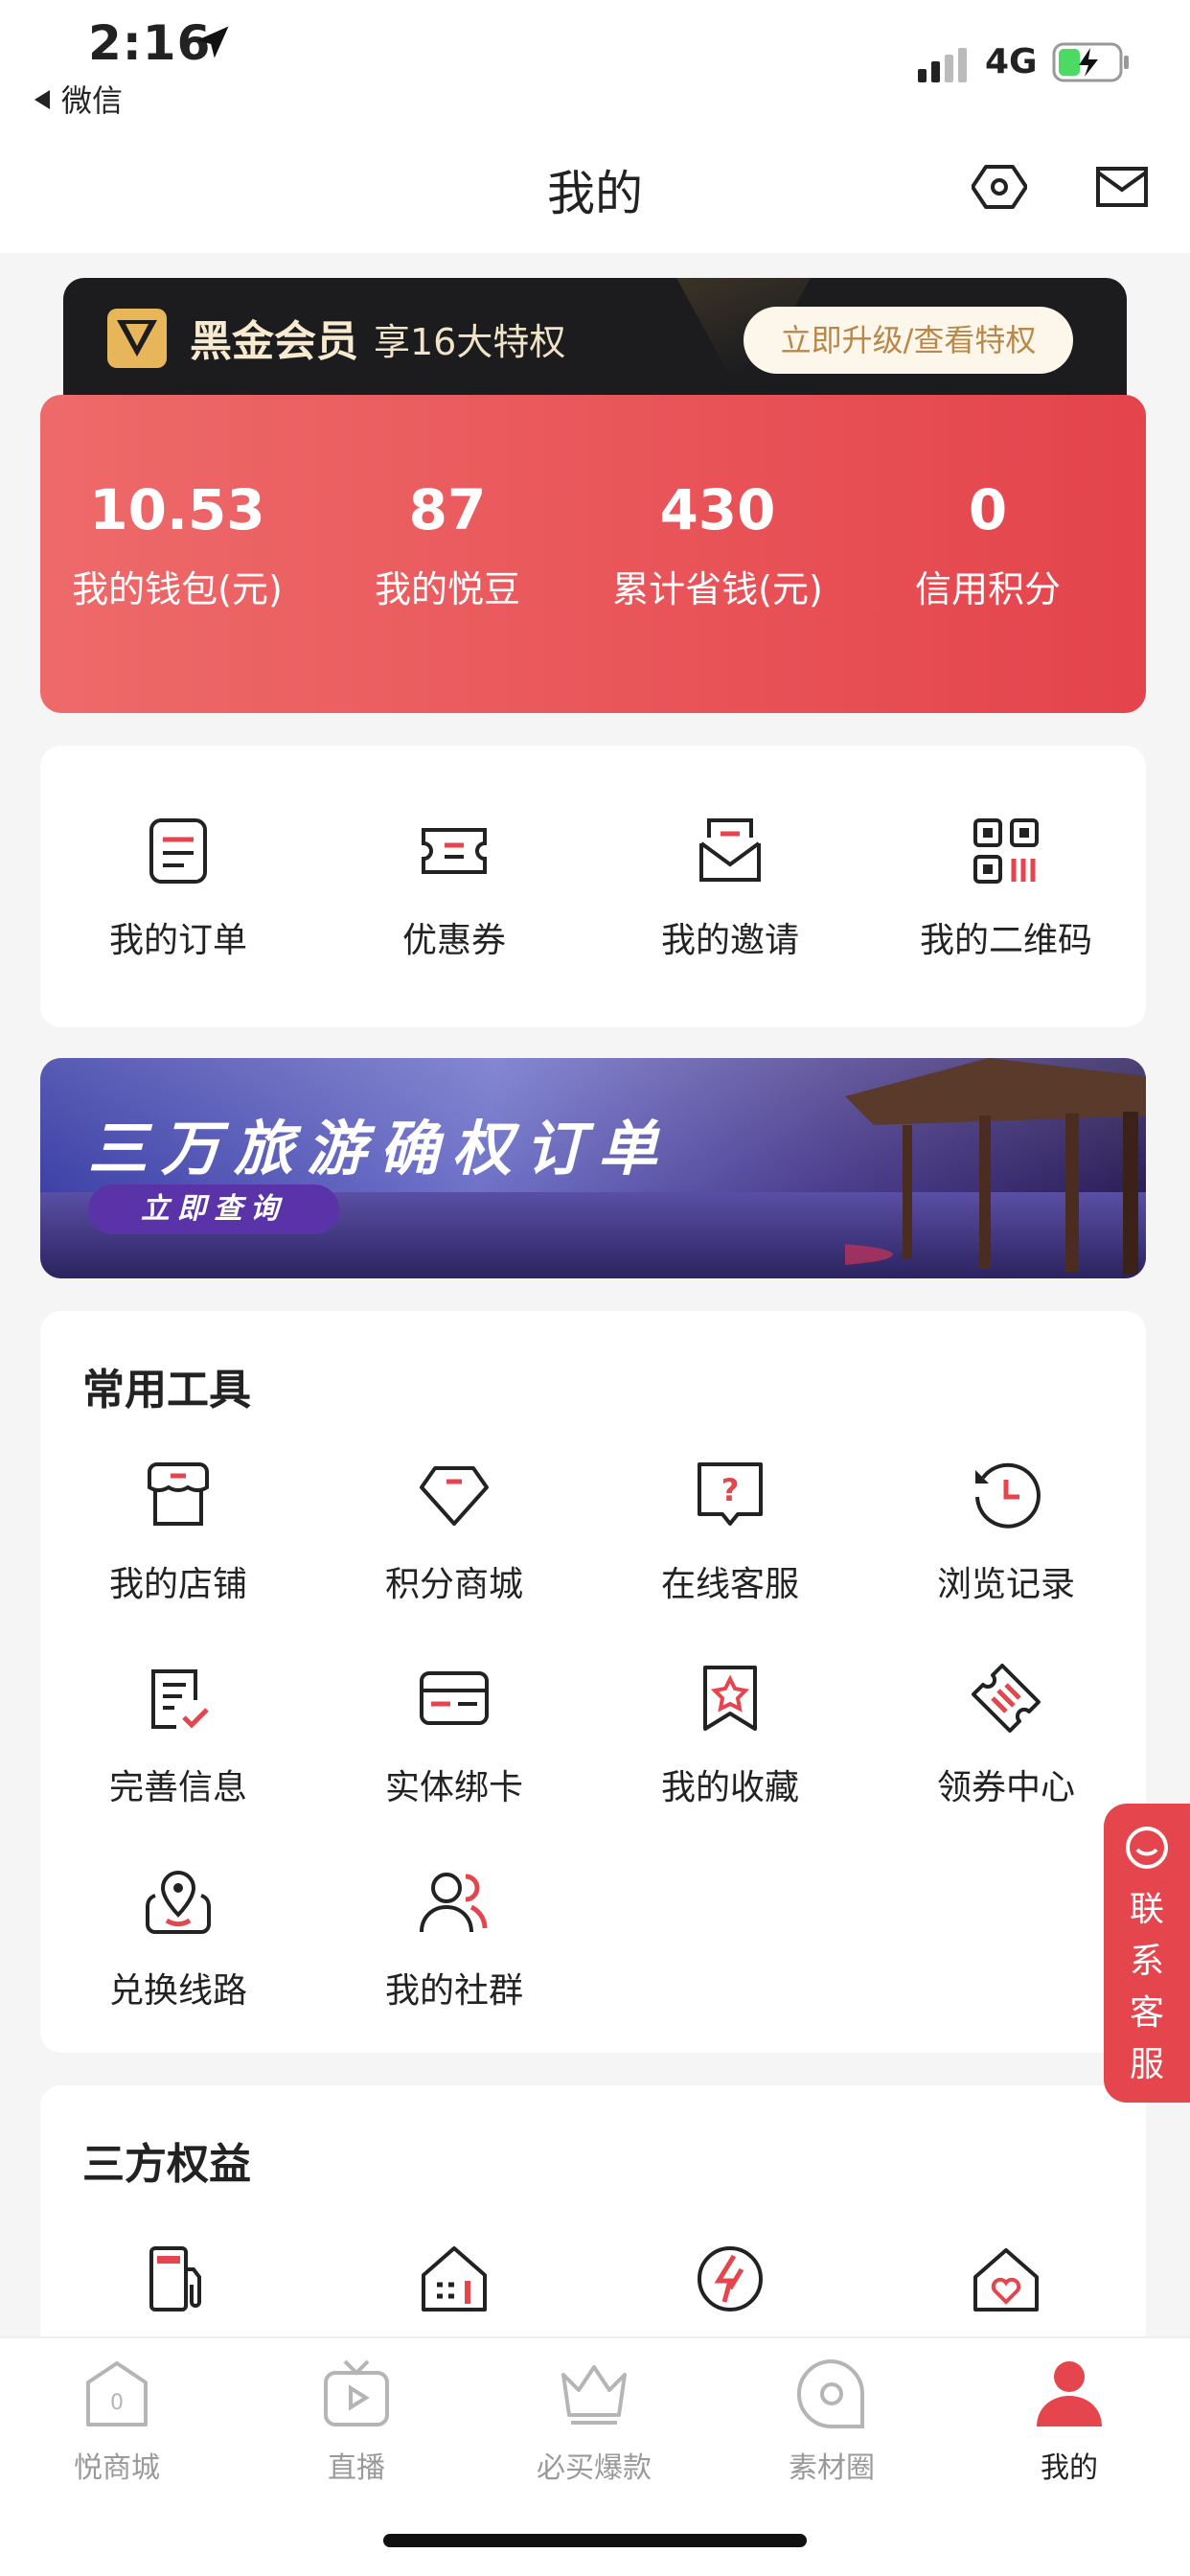 This screenshot has height=2576, width=1190. Describe the element at coordinates (178, 1787) in the screenshot. I see `tool-label: 完善信息` at that location.